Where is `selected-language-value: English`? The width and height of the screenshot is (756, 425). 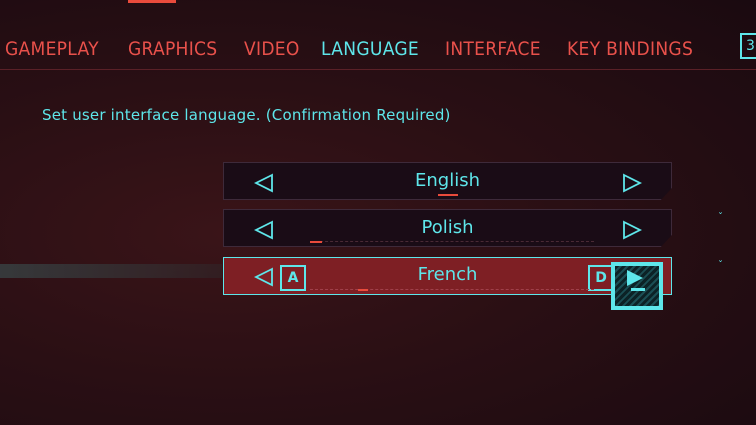 selected-language-value: English is located at coordinates (447, 180).